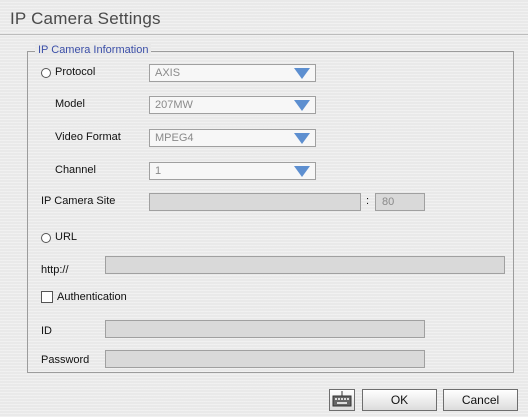 This screenshot has width=528, height=417. I want to click on ip-camera-site-label: IP Camera Site, so click(78, 201).